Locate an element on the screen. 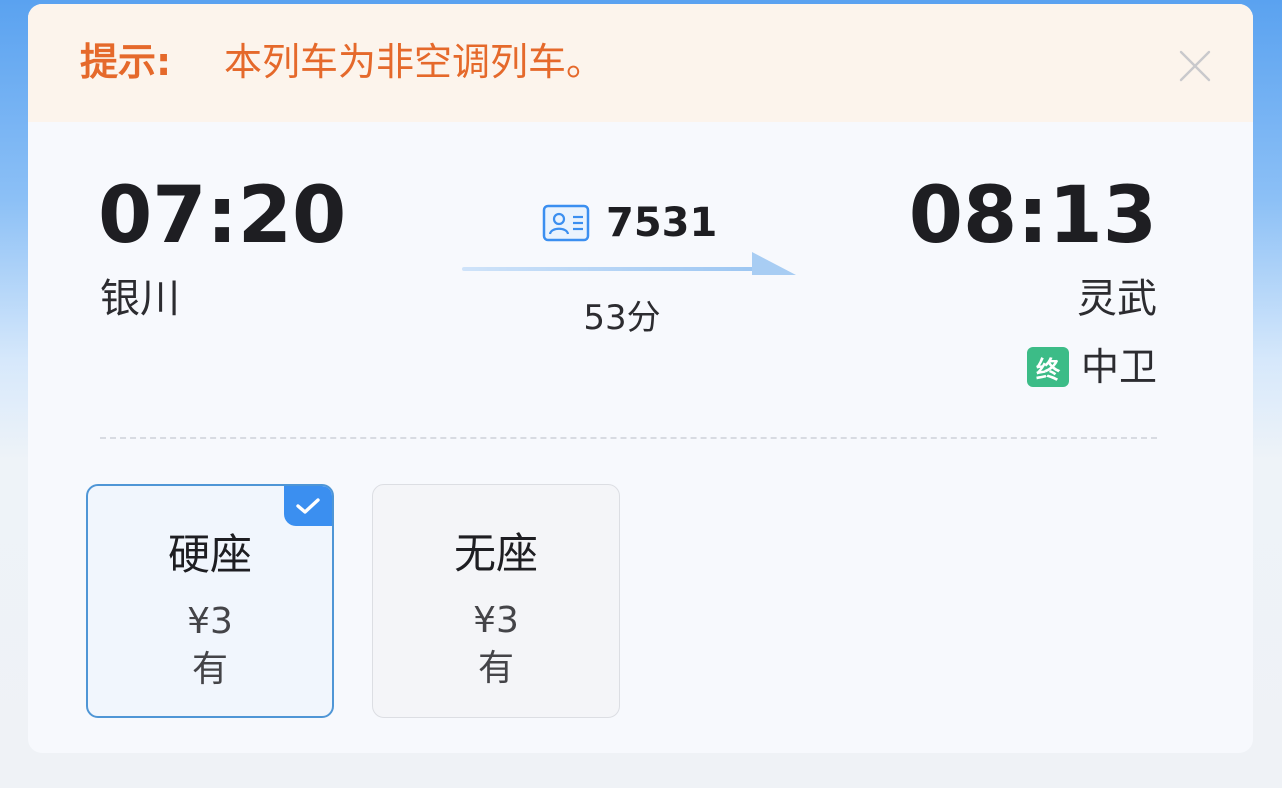 The height and width of the screenshot is (788, 1282). close-icon is located at coordinates (1195, 66).